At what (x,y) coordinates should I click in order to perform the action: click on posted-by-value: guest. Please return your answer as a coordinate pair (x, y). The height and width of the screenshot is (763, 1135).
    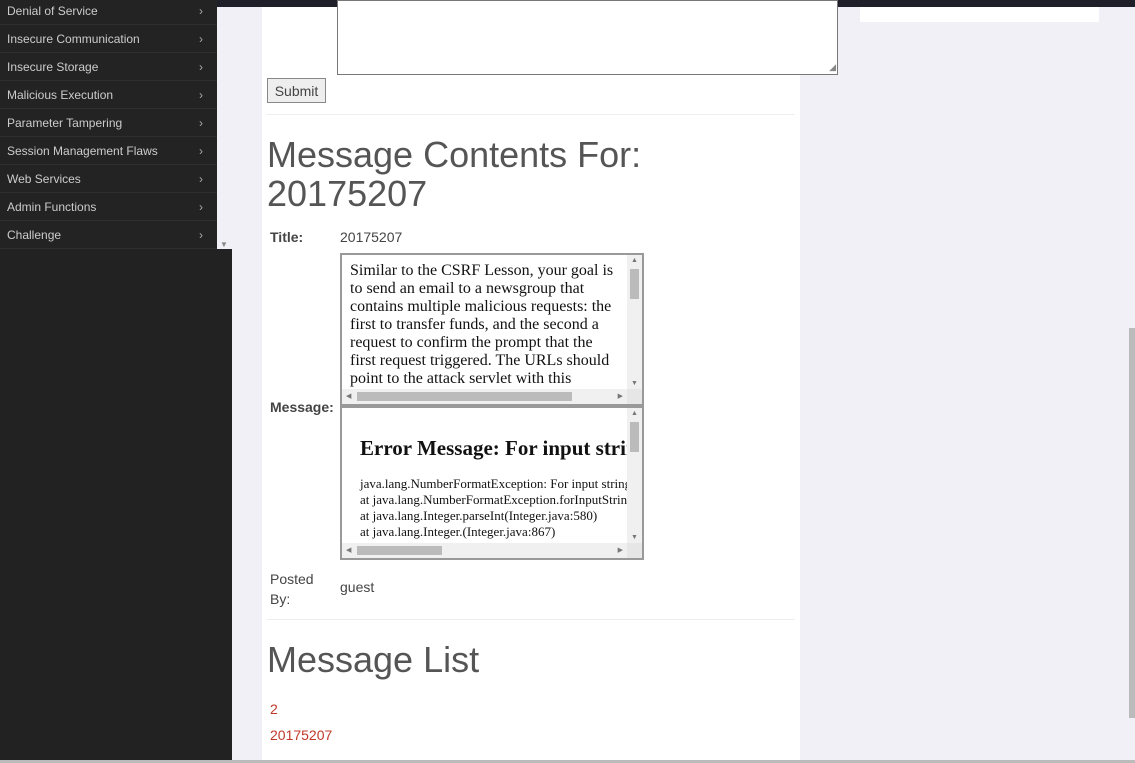
    Looking at the image, I should click on (357, 587).